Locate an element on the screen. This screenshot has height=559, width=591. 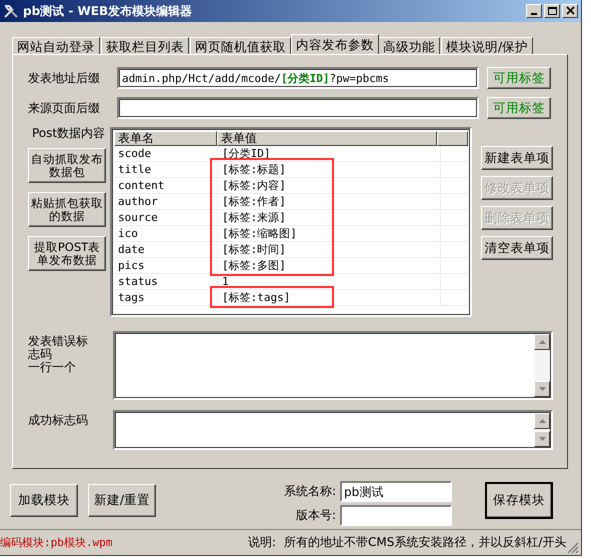
column-header is located at coordinates (452, 138).